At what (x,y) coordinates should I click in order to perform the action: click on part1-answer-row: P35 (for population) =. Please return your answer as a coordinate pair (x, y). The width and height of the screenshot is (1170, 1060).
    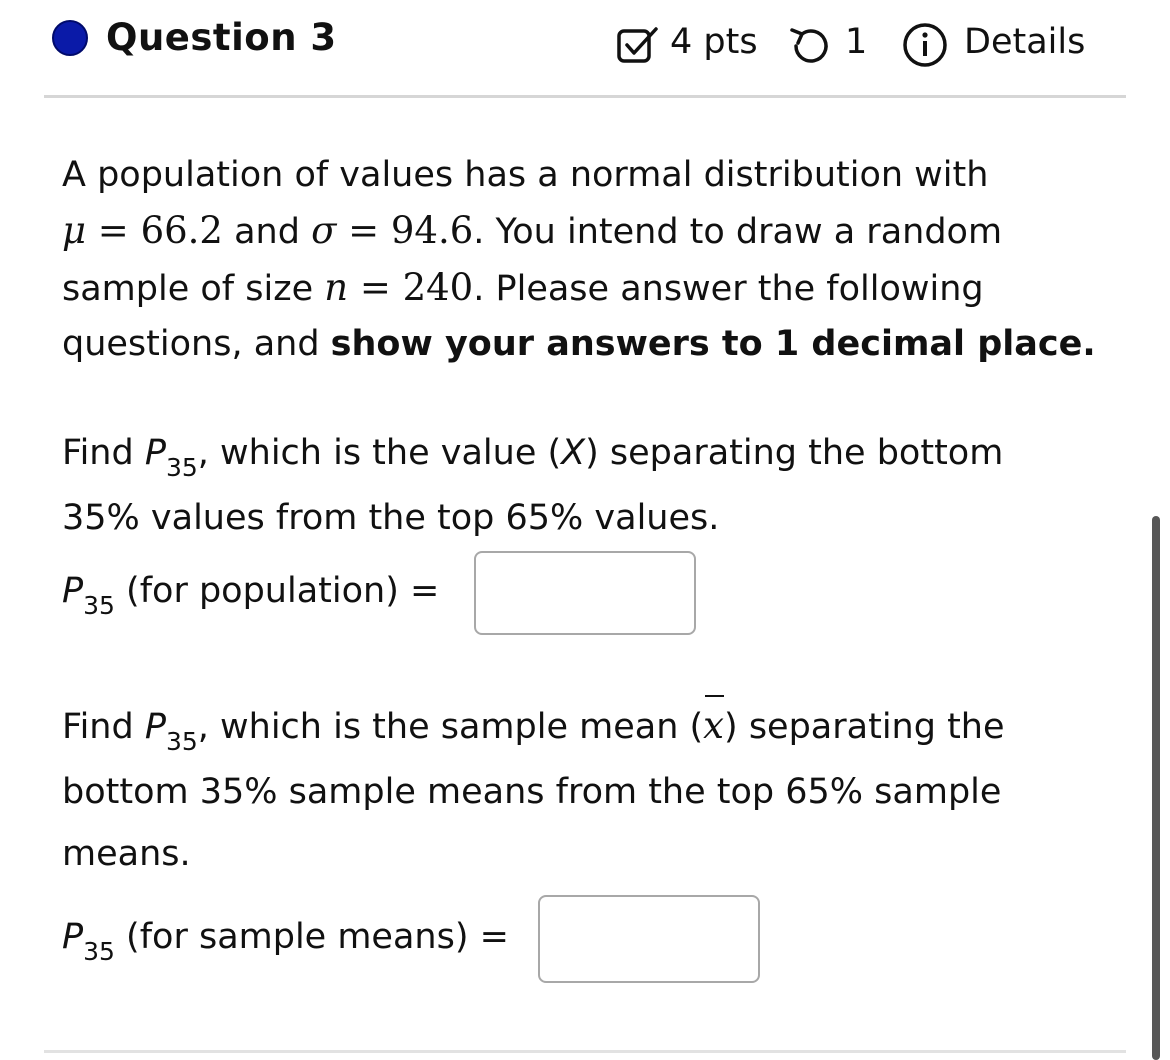
    Looking at the image, I should click on (592, 594).